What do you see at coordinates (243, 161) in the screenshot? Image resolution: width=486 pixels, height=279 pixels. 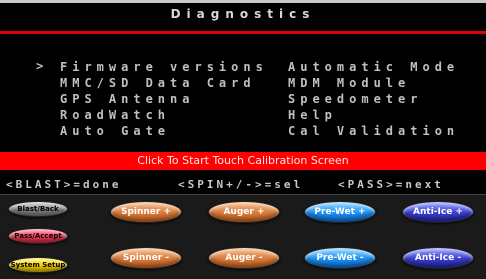 I see `touch-calibration-bar: Click To Start Touch Calibration Screen` at bounding box center [243, 161].